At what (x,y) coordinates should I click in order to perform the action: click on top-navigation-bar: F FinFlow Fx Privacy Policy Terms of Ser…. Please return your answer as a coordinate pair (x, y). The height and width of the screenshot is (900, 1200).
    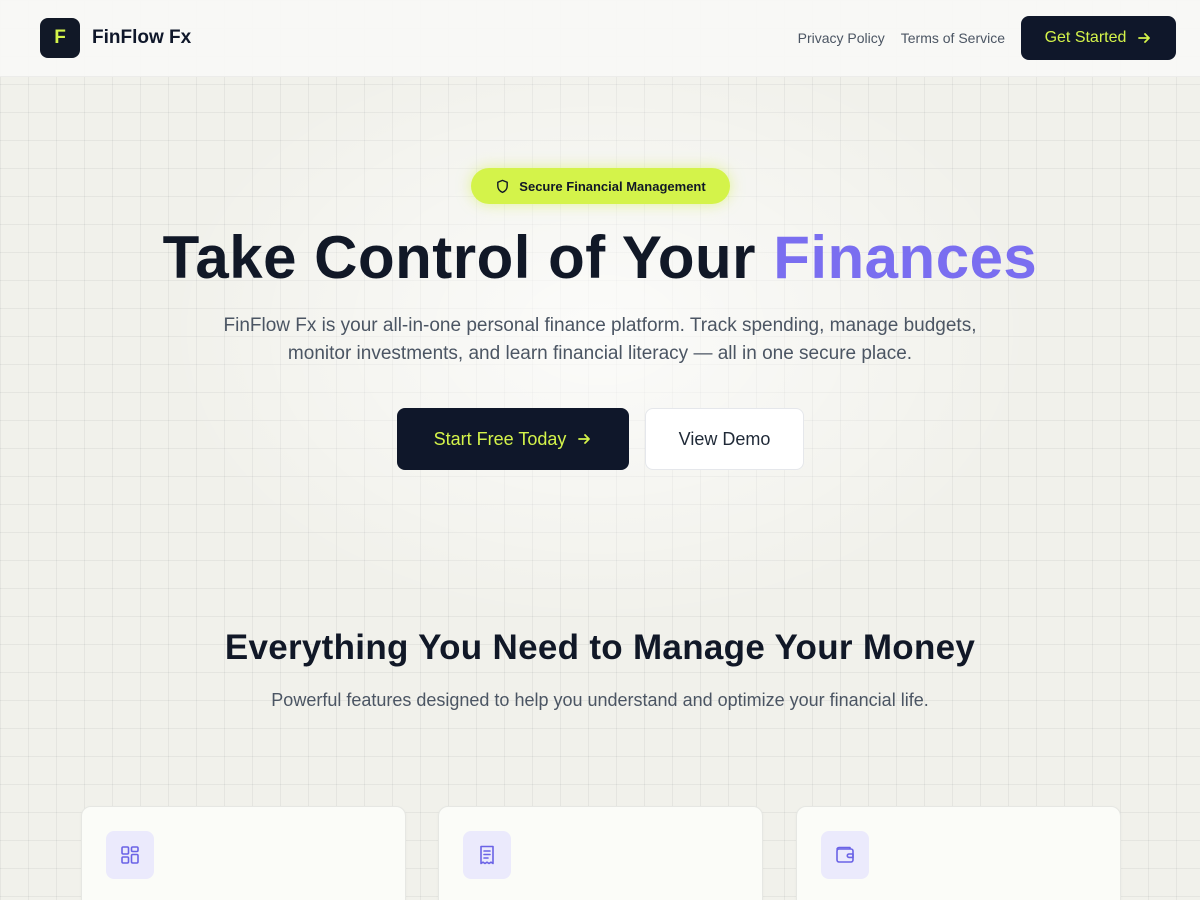
    Looking at the image, I should click on (600, 38).